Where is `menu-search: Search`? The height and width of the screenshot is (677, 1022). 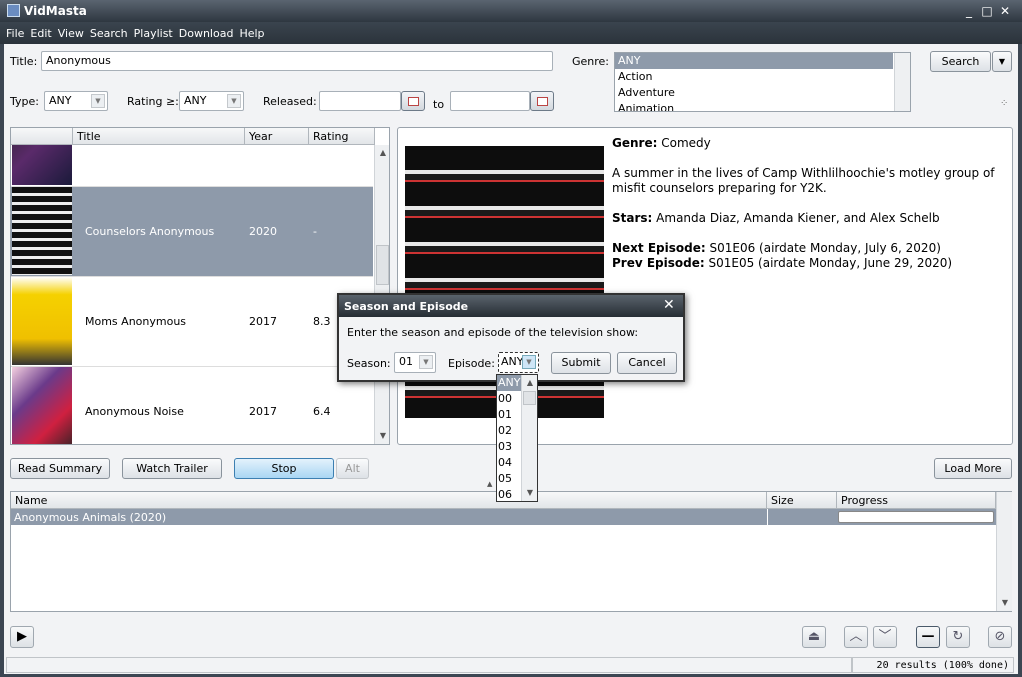 menu-search: Search is located at coordinates (109, 33).